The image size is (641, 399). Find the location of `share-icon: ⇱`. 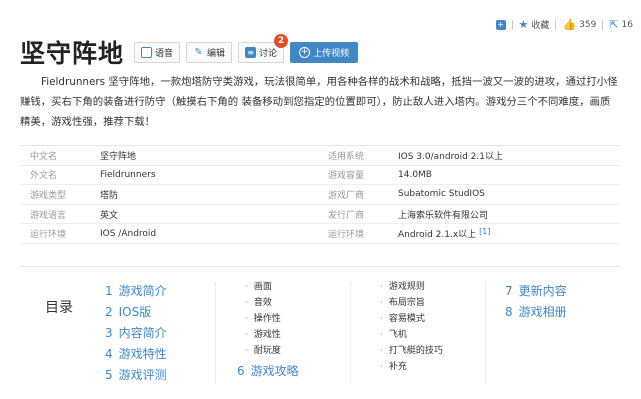

share-icon: ⇱ is located at coordinates (614, 24).